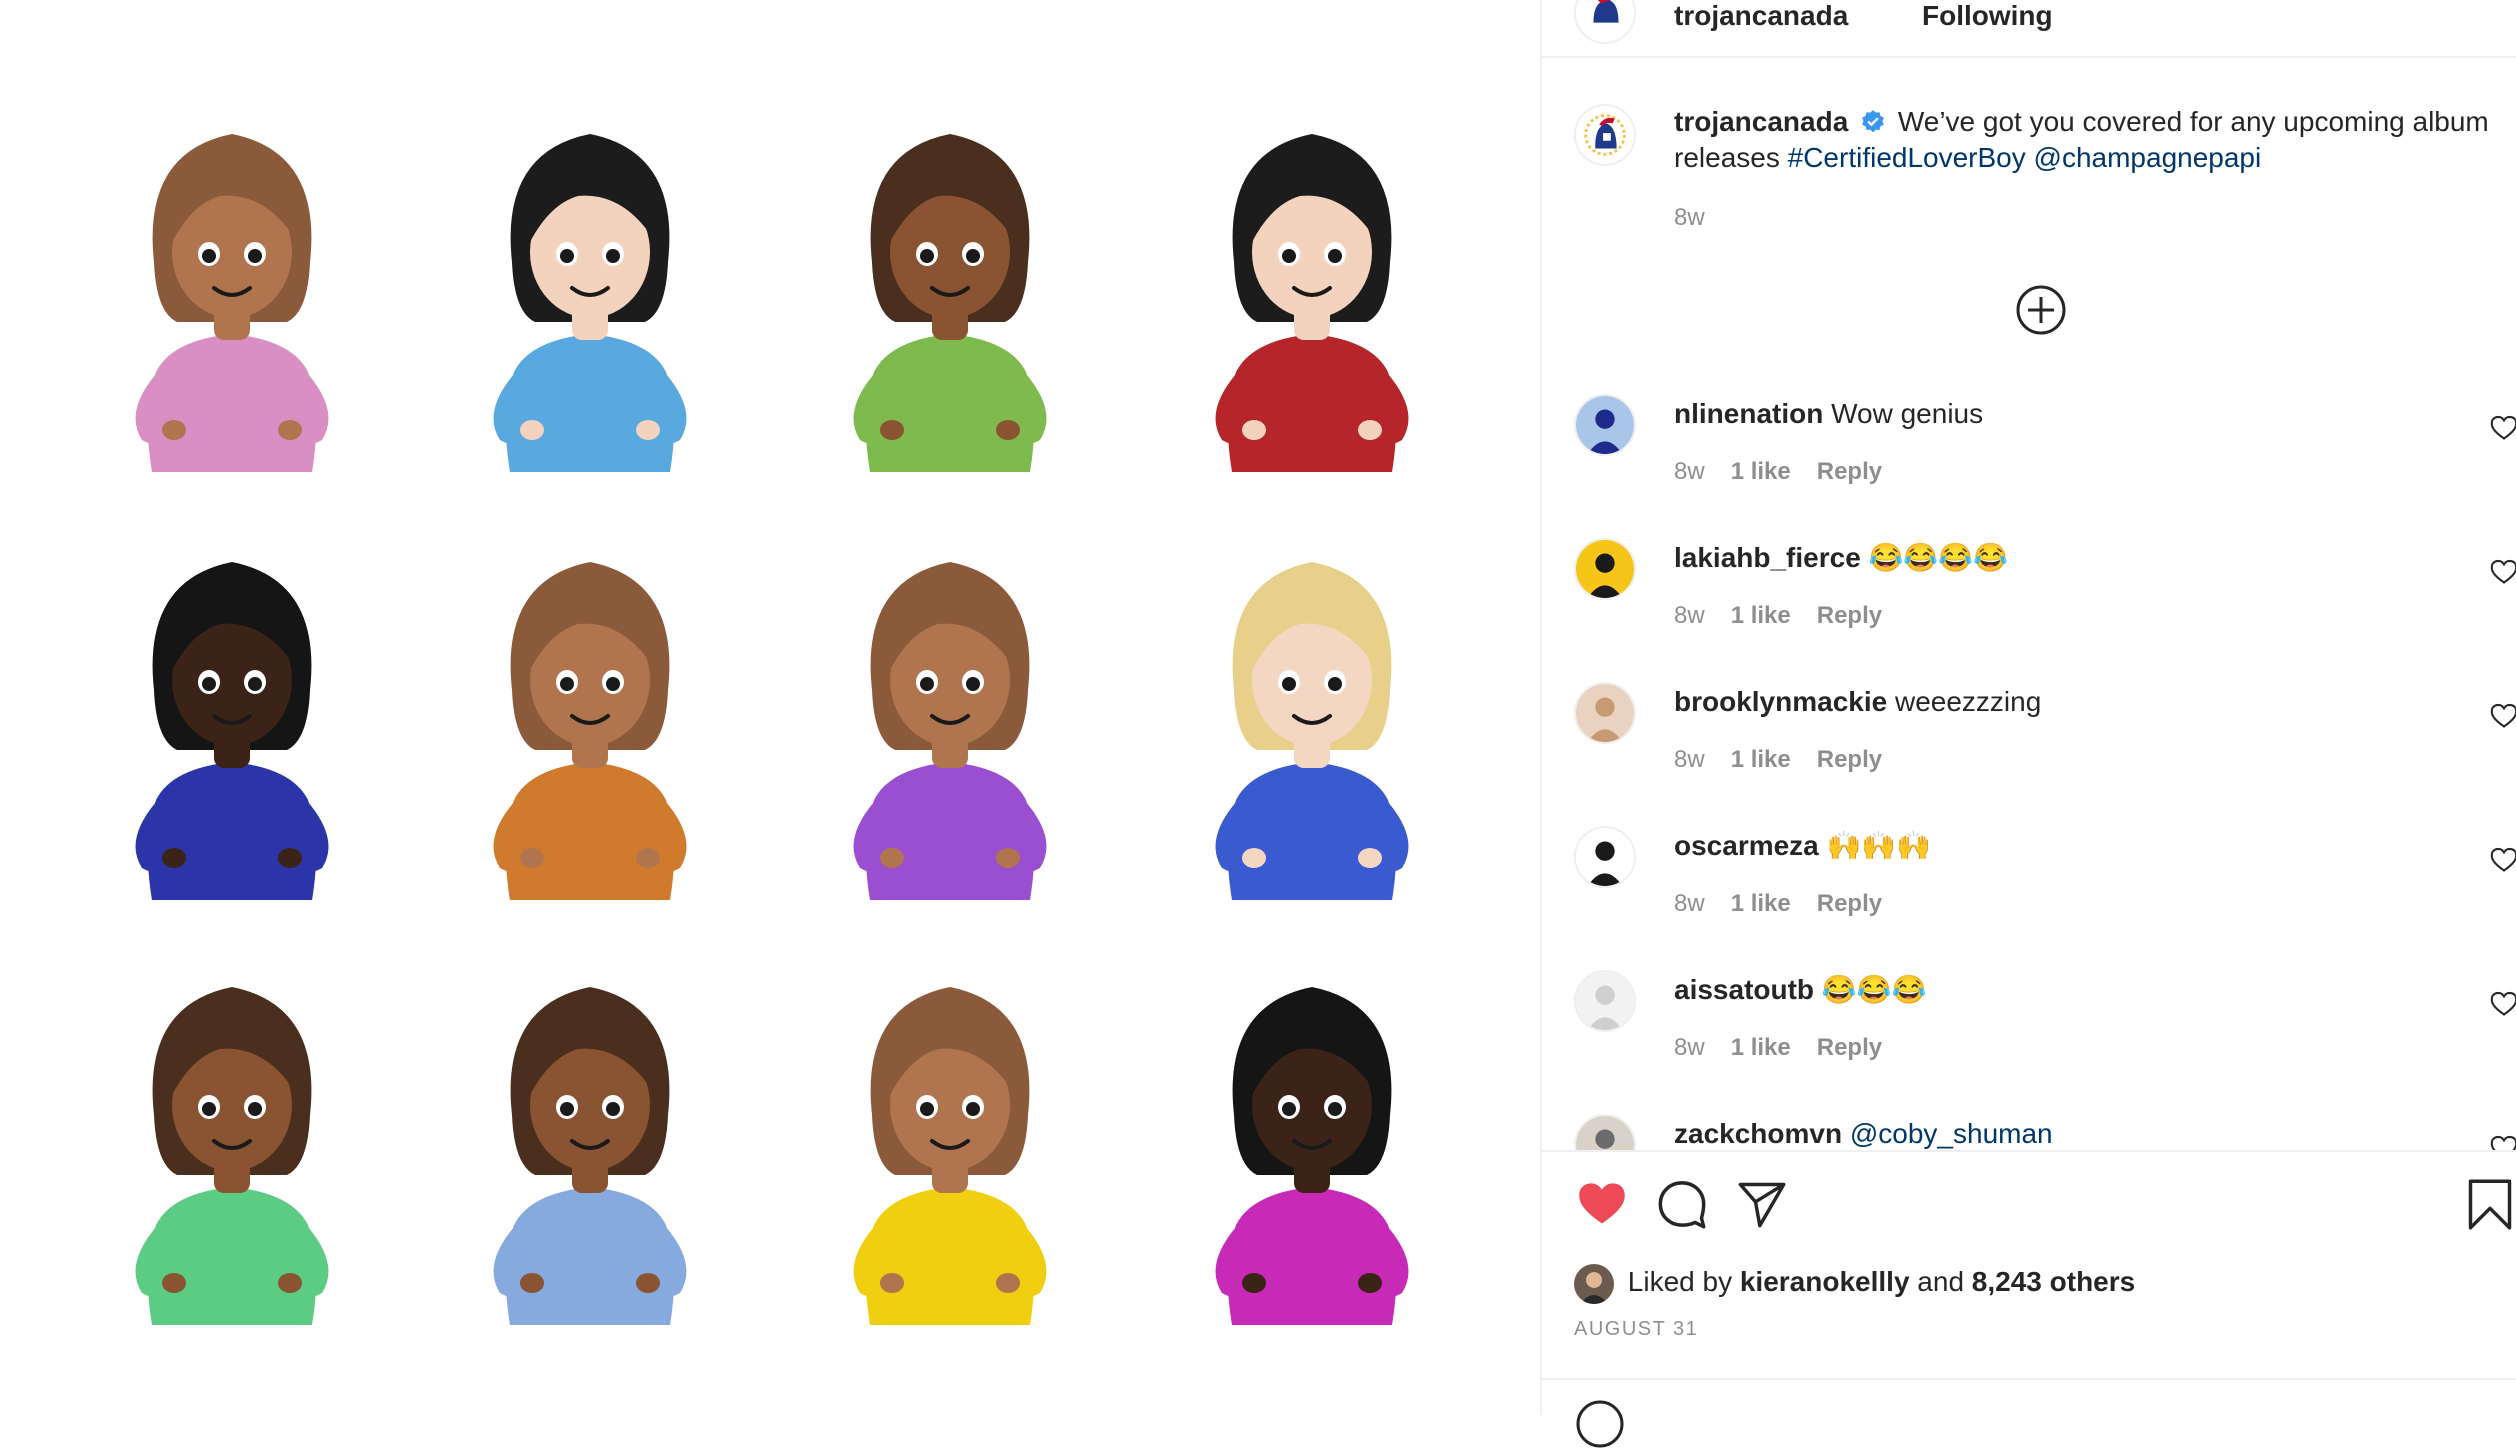  I want to click on divider, so click(2029, 1379).